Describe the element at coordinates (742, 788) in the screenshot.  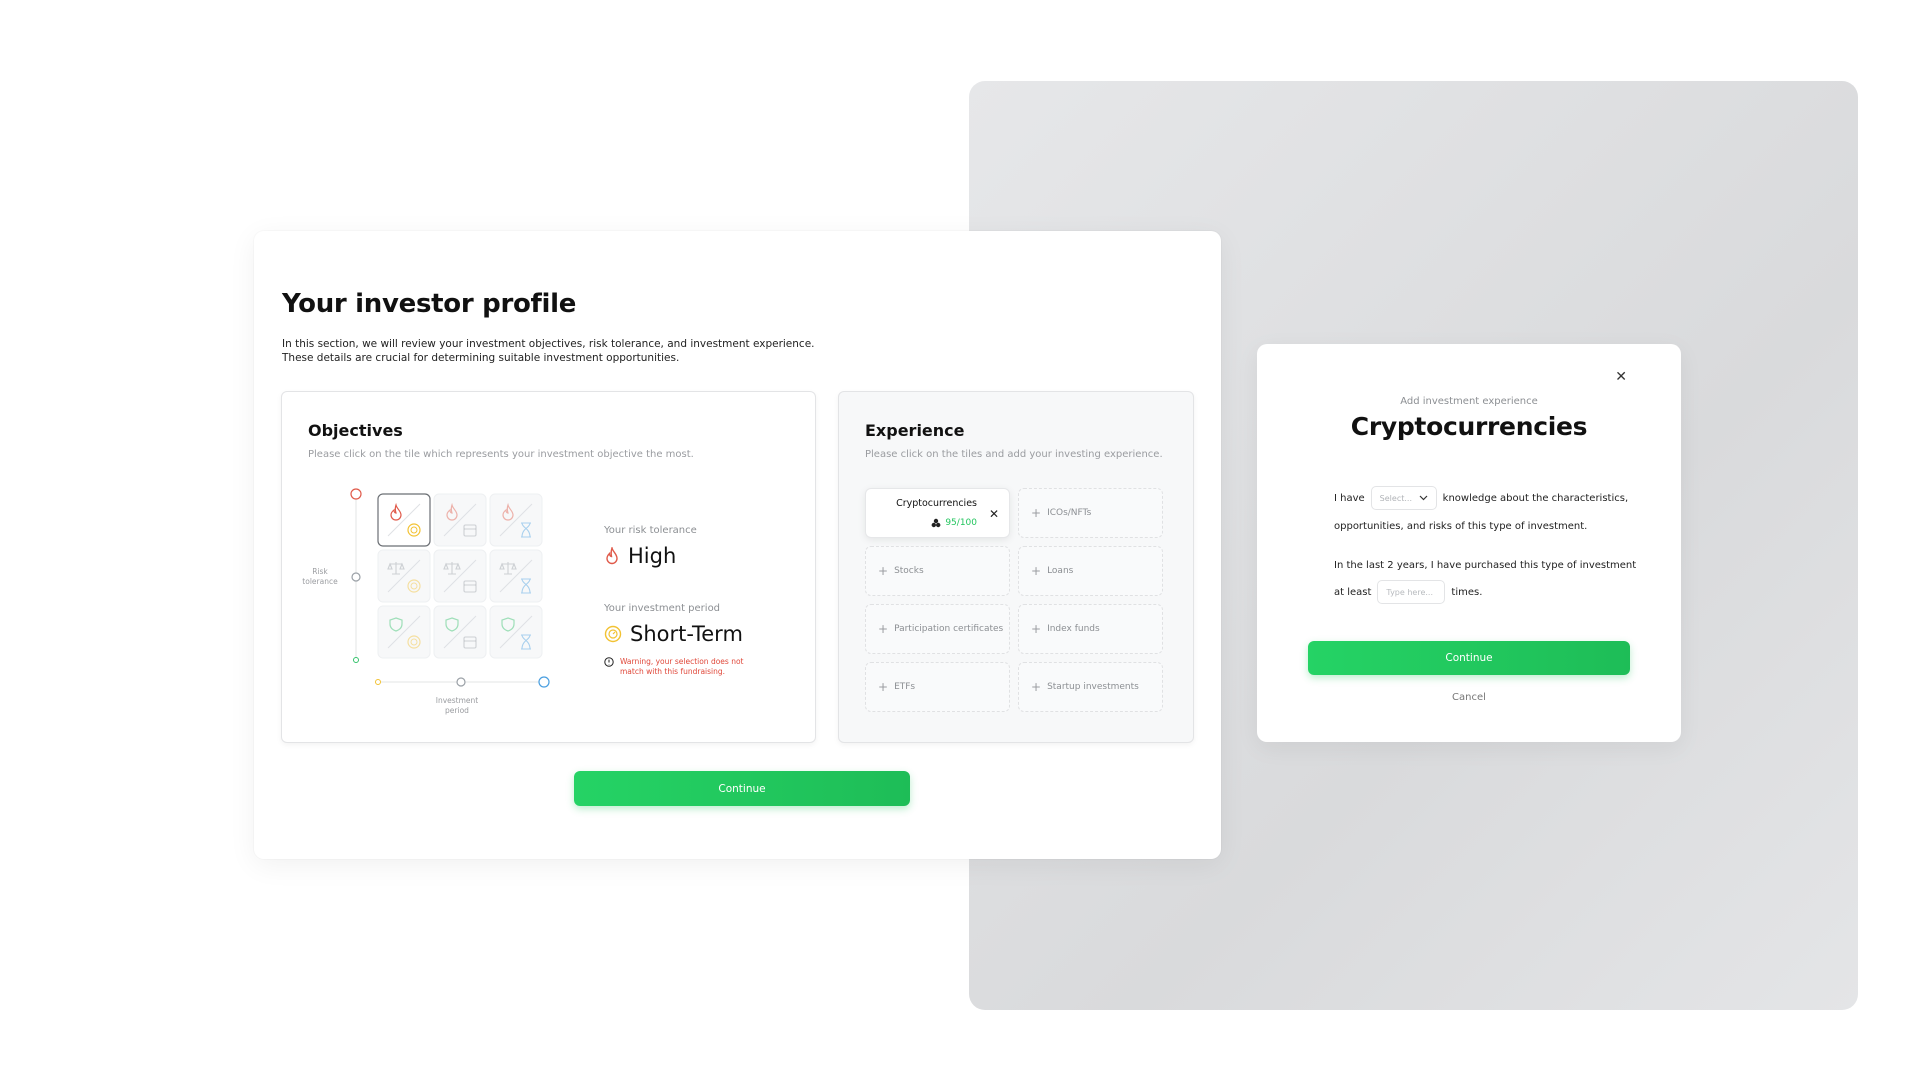
I see `continue-button: Continue` at that location.